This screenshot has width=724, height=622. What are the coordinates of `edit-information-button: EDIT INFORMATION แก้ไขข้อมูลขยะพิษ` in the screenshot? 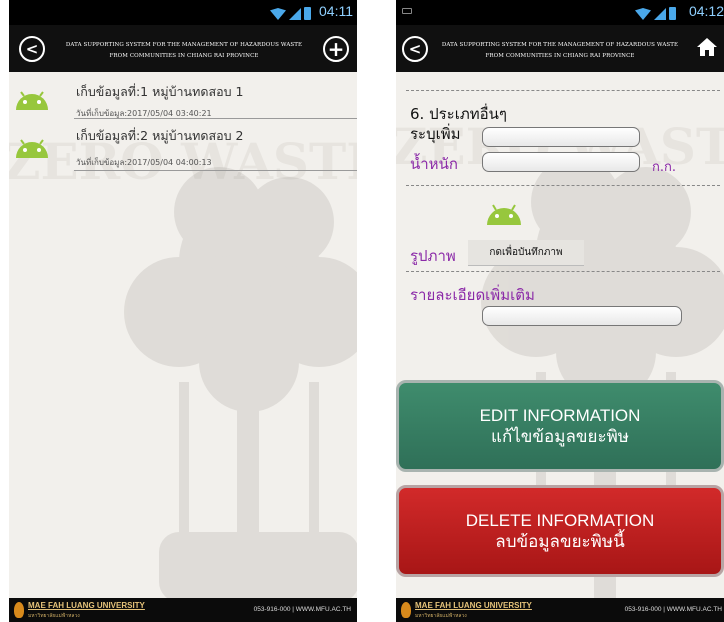 It's located at (560, 426).